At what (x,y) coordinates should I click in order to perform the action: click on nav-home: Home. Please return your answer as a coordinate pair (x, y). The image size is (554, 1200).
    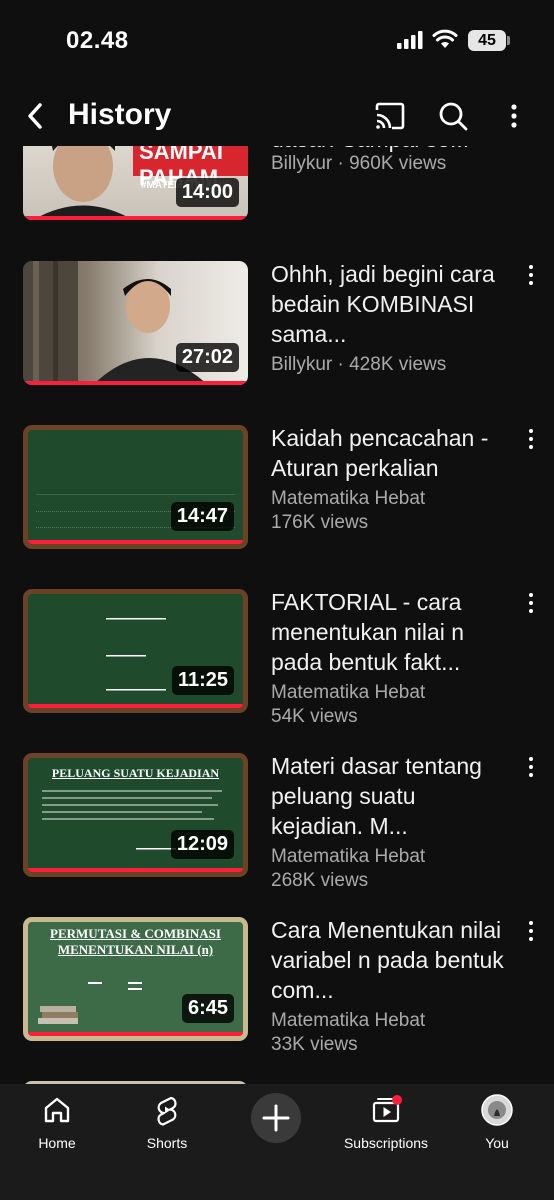
    Looking at the image, I should click on (57, 1122).